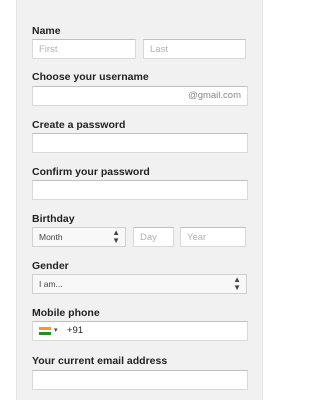  What do you see at coordinates (109, 96) in the screenshot?
I see `username-input` at bounding box center [109, 96].